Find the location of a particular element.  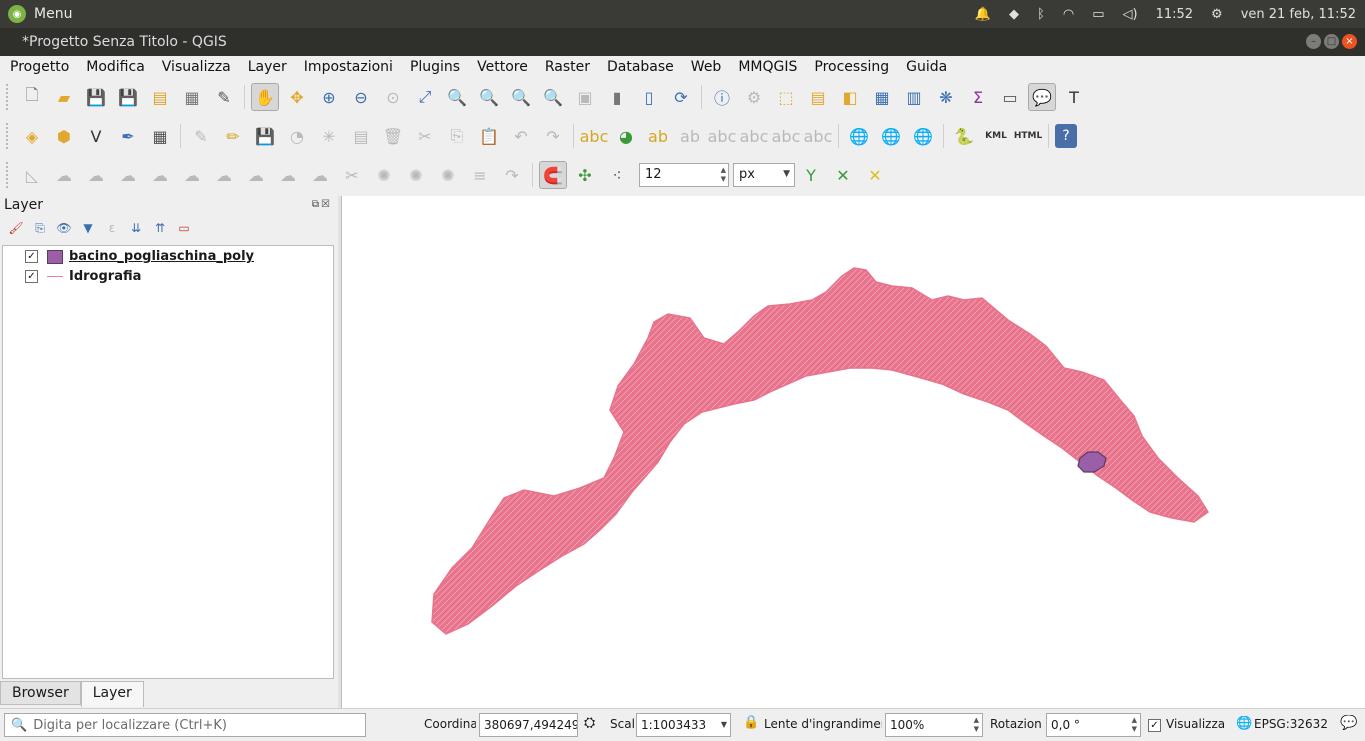

zoom-to-layer-icon: 🔍 is located at coordinates (489, 97).